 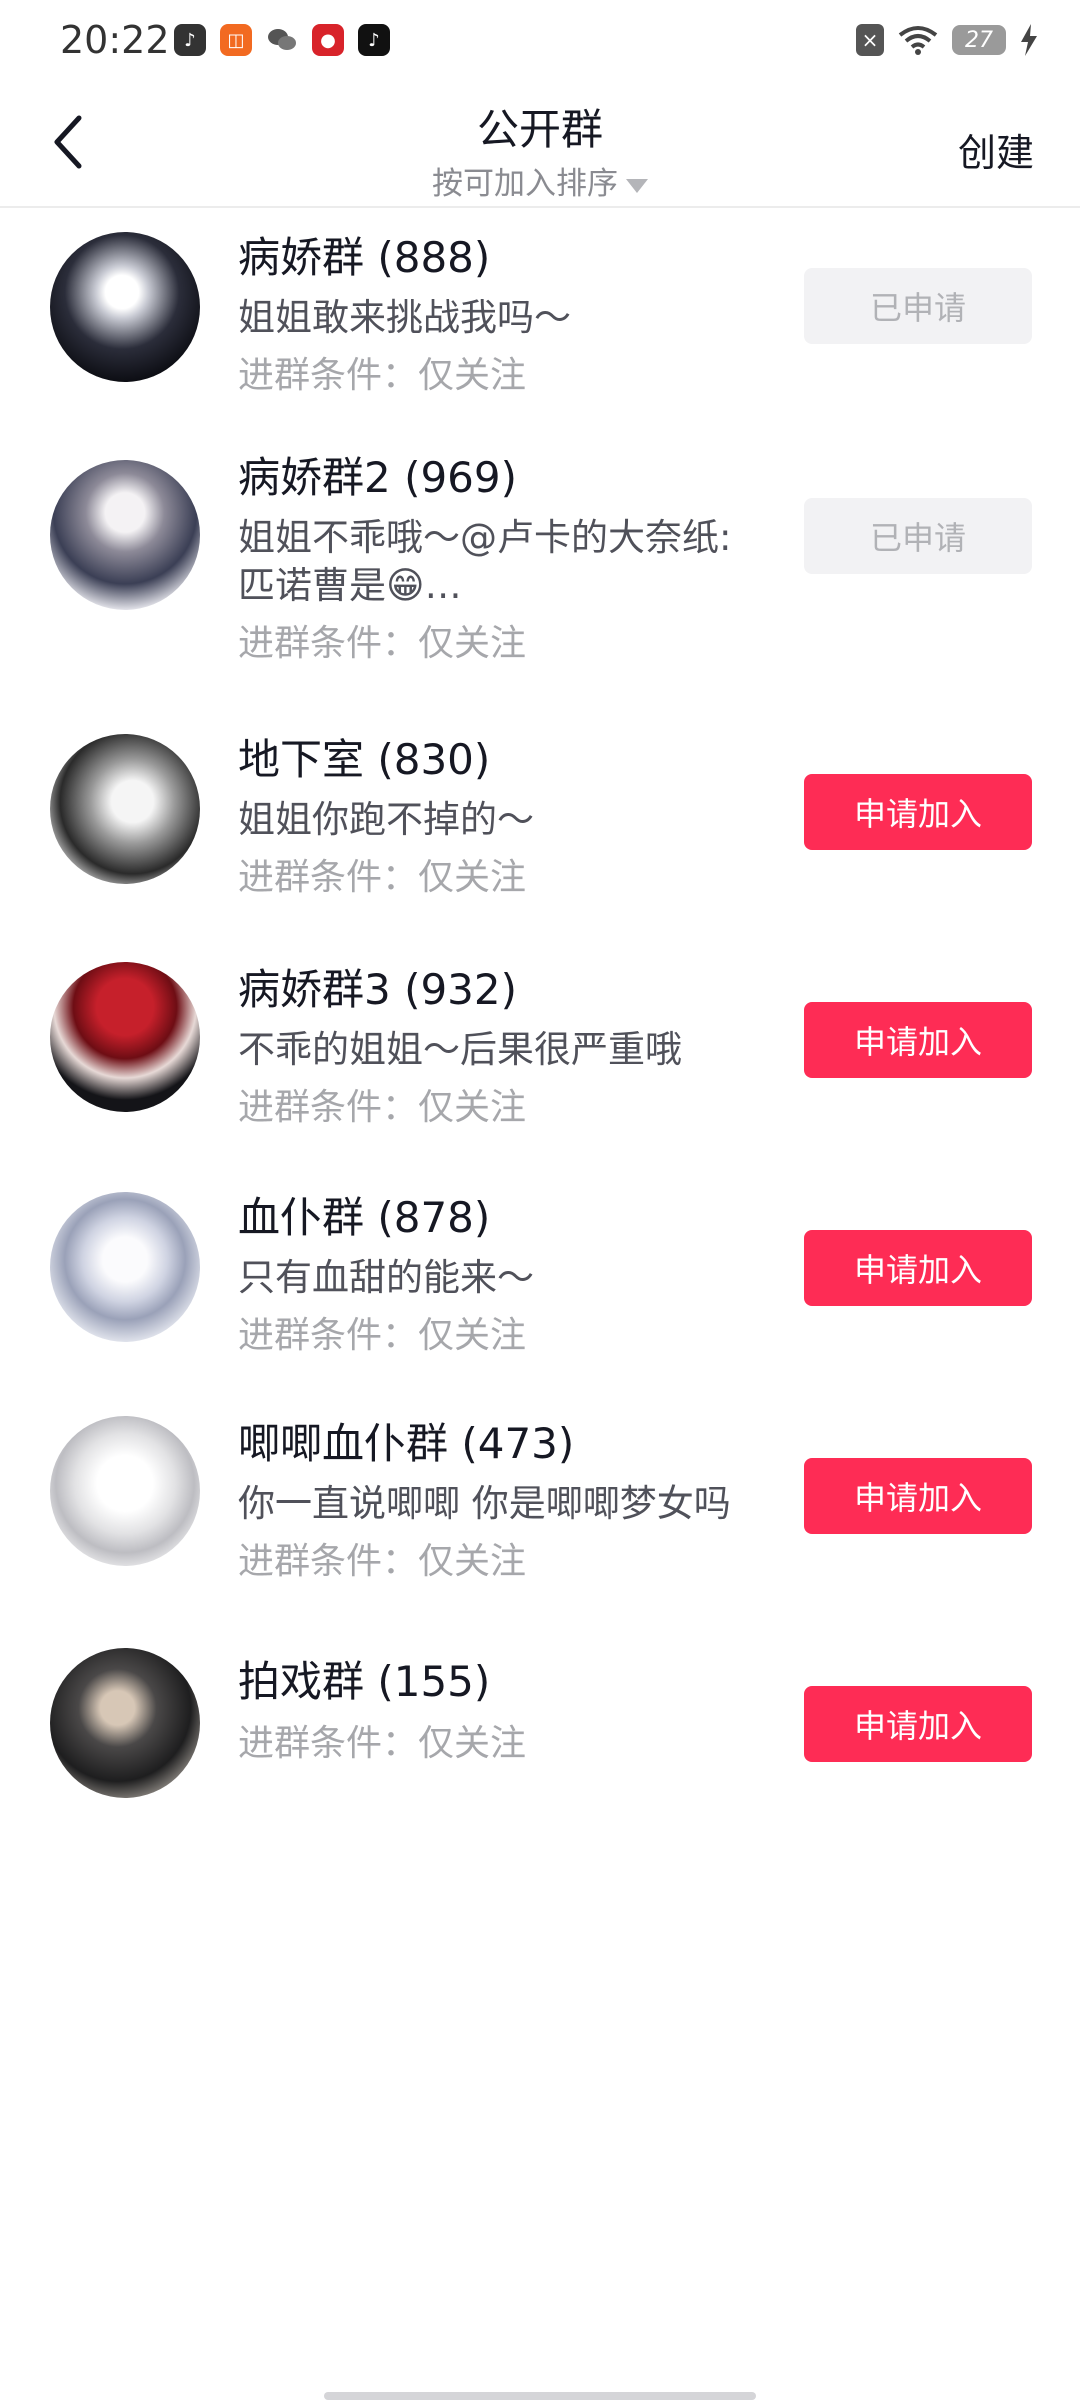 I want to click on wifi-icon, so click(x=918, y=40).